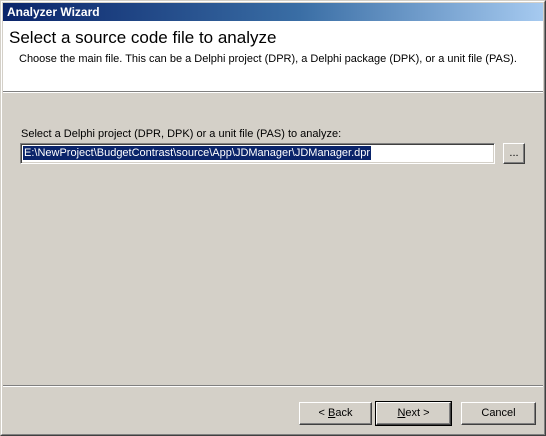  I want to click on page-heading: Select a source code file to analyze, so click(143, 37).